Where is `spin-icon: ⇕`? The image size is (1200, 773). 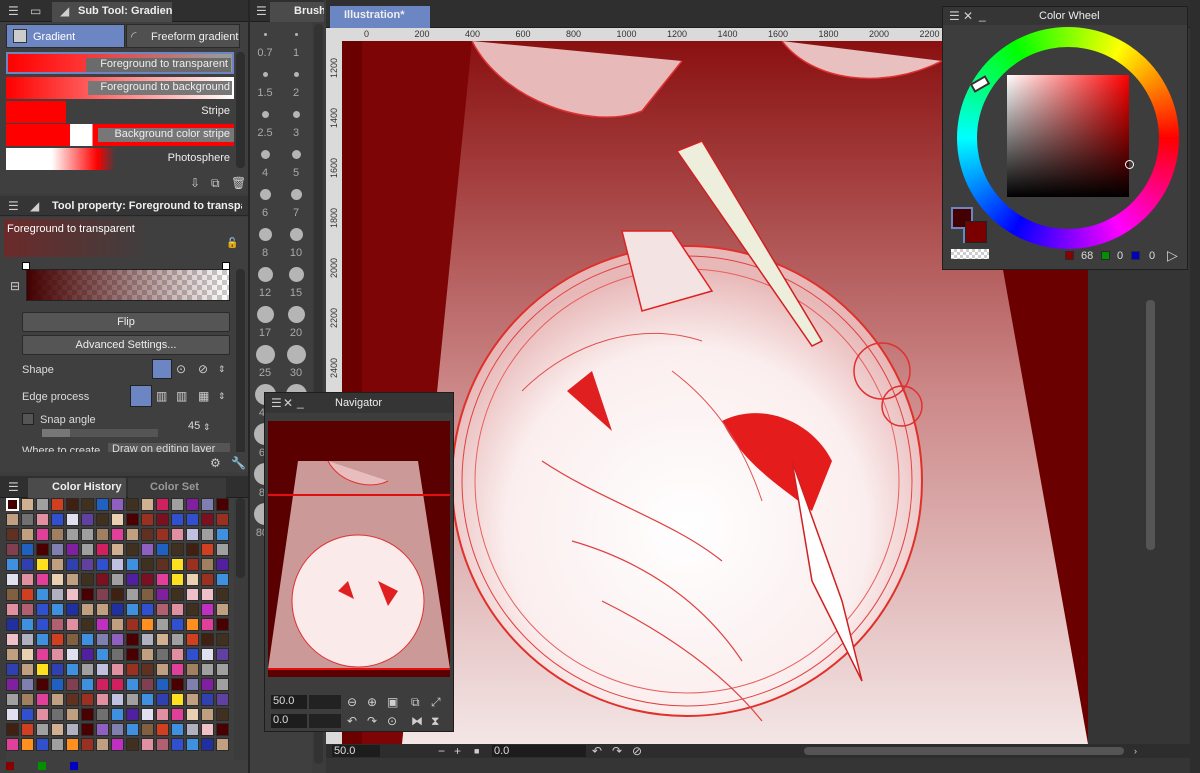
spin-icon: ⇕ is located at coordinates (222, 396).